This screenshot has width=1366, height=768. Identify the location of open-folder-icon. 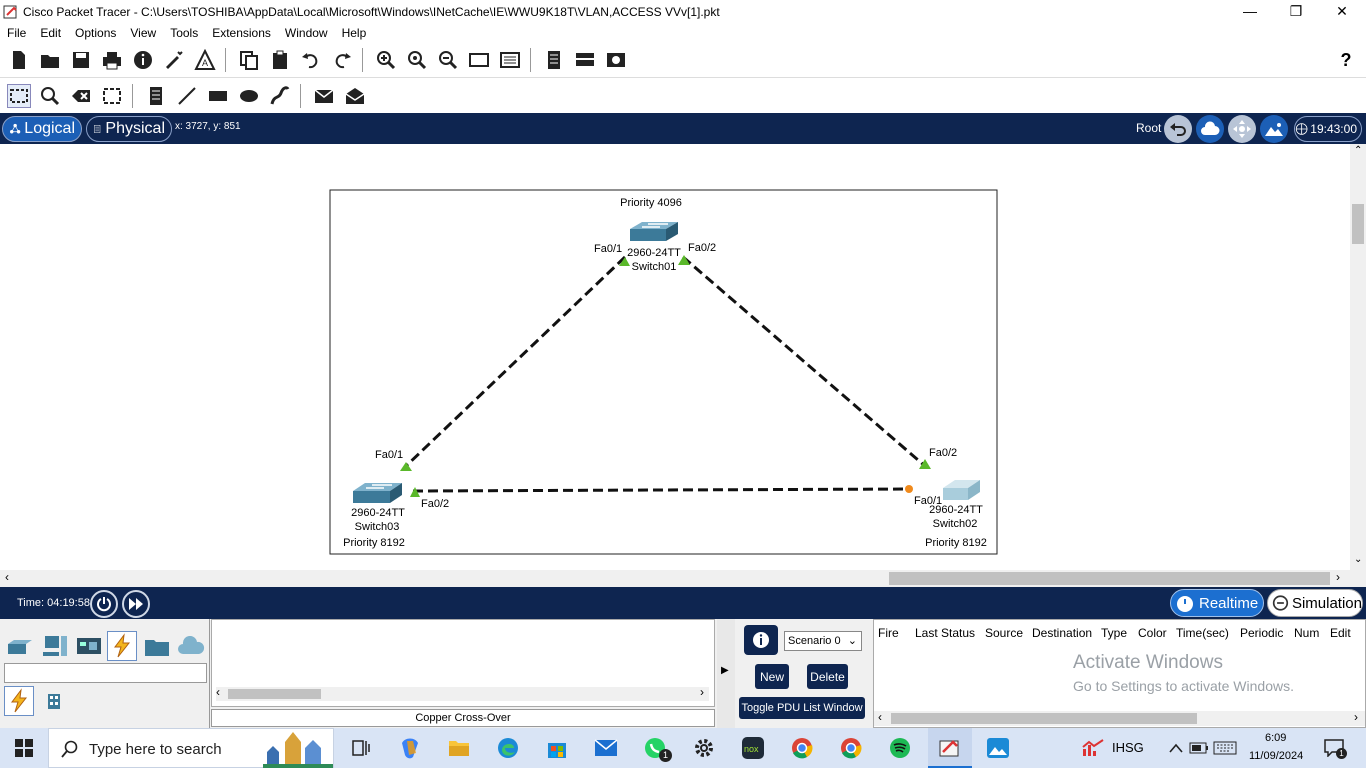
(50, 60).